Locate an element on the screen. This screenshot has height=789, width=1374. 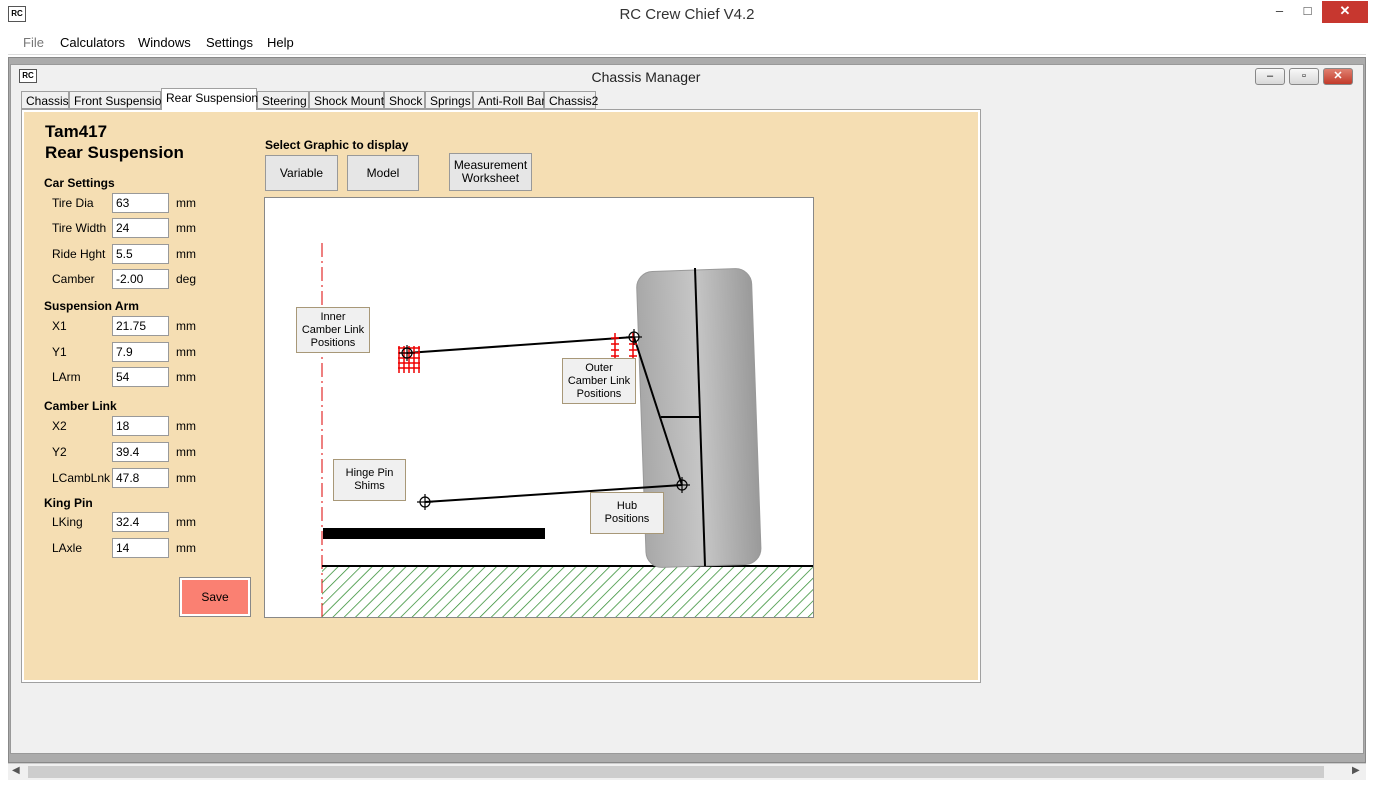
y2-label: Y2 is located at coordinates (59, 452).